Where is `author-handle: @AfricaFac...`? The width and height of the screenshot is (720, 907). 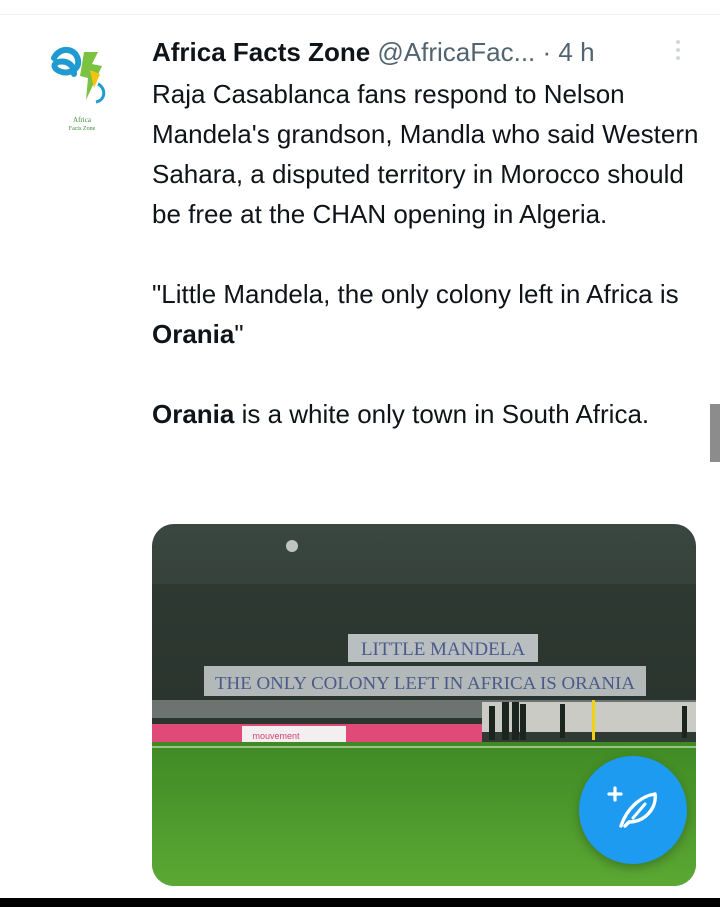
author-handle: @AfricaFac... is located at coordinates (456, 52).